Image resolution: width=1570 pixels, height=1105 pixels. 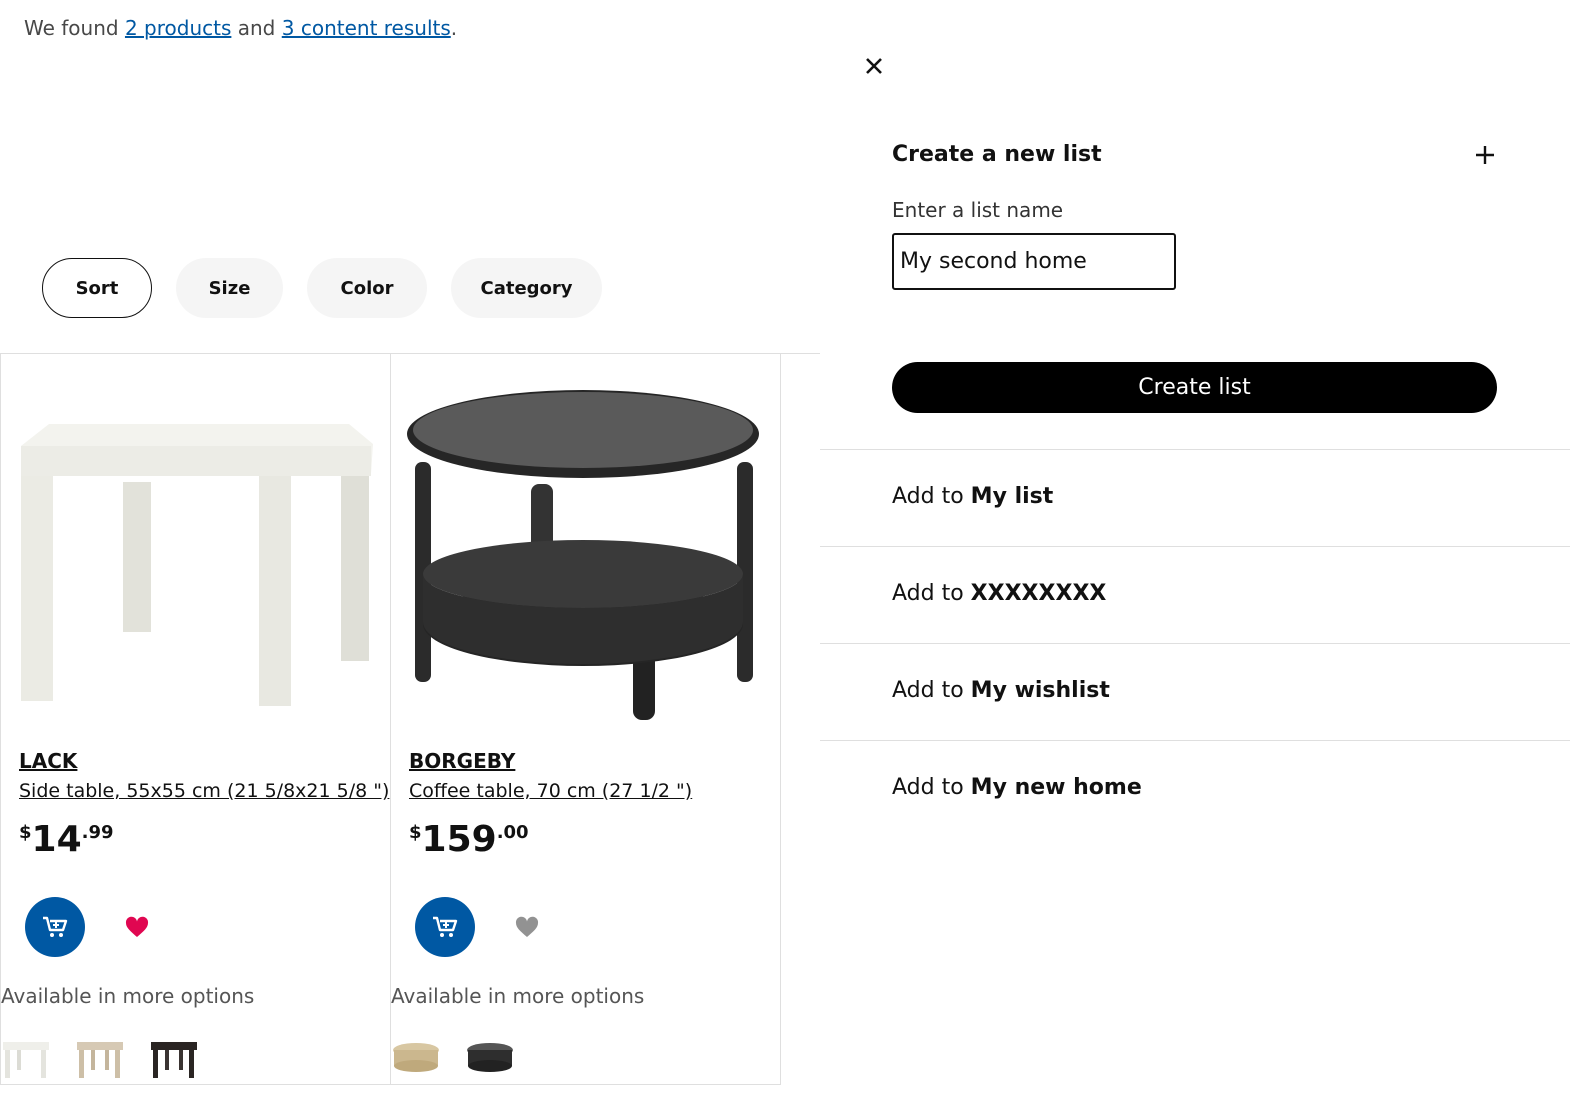 I want to click on variant-black-thumbnail, so click(x=490, y=1058).